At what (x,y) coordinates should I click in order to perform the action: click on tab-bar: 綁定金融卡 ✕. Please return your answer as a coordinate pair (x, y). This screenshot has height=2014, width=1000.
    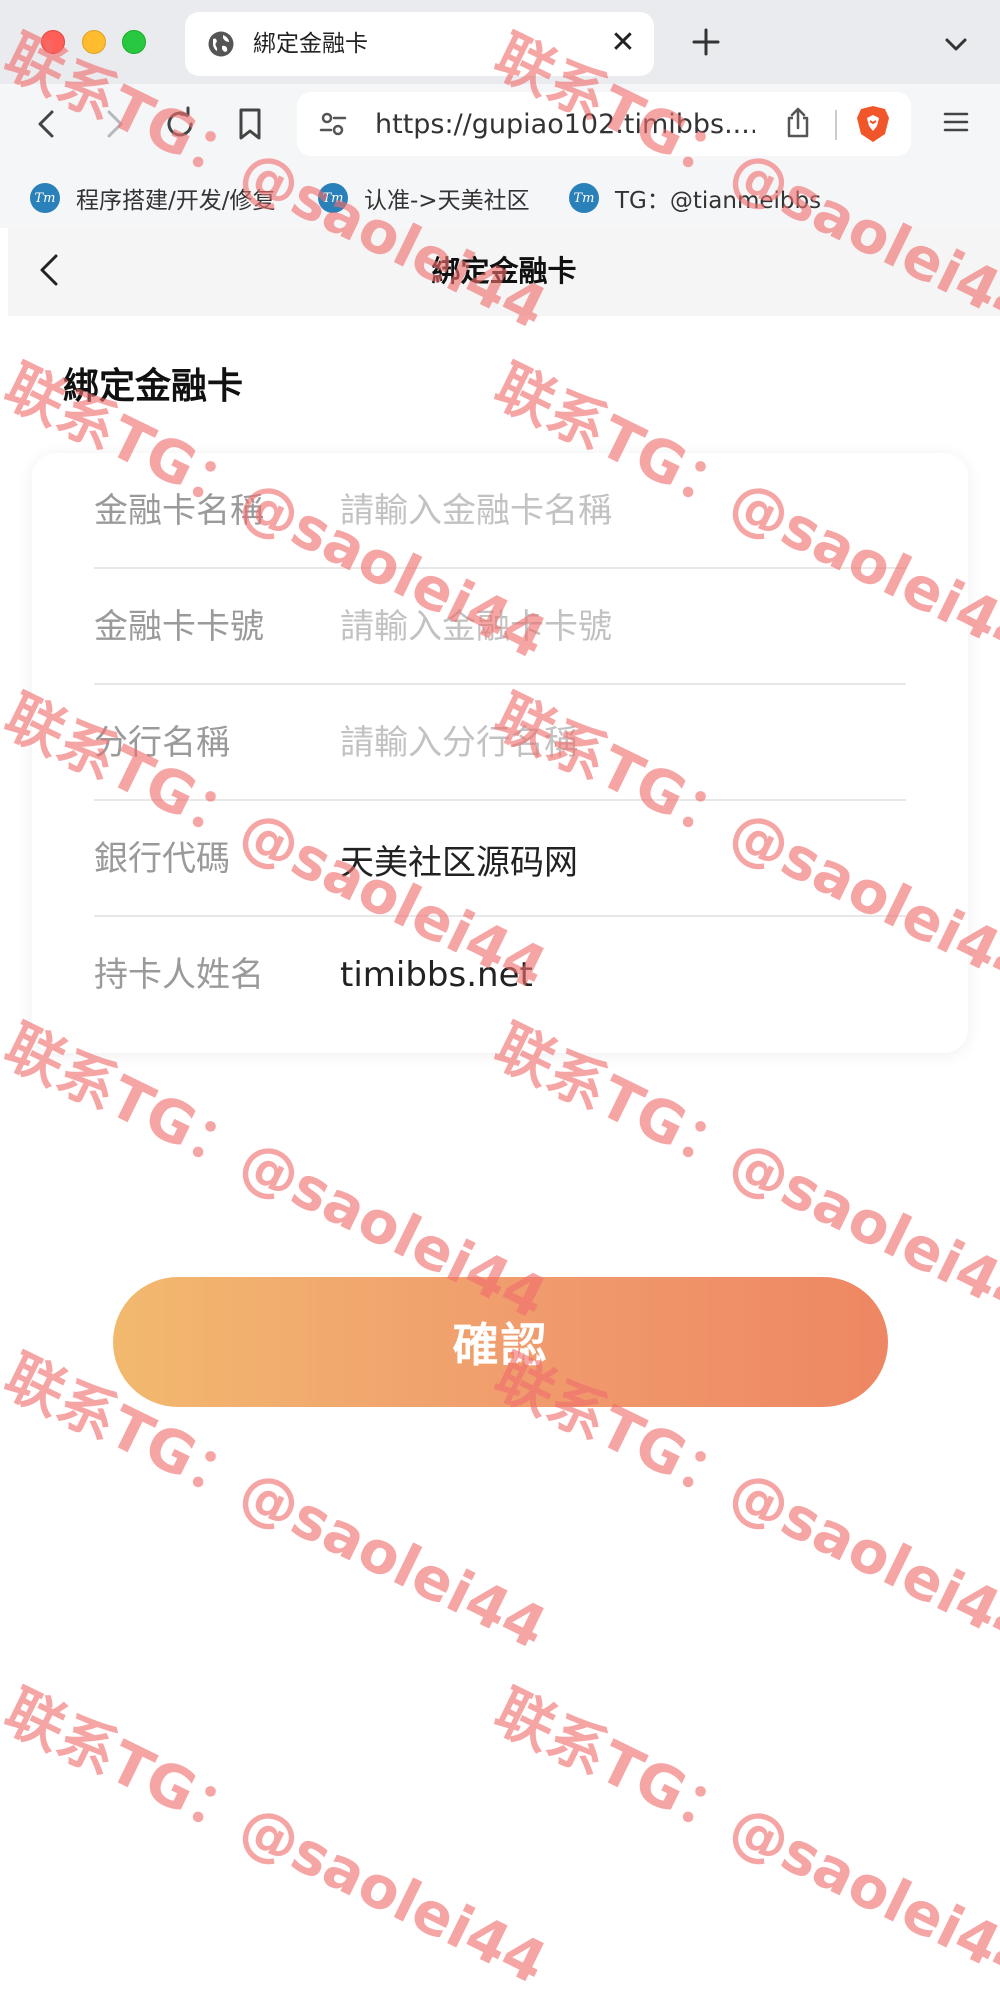
    Looking at the image, I should click on (500, 42).